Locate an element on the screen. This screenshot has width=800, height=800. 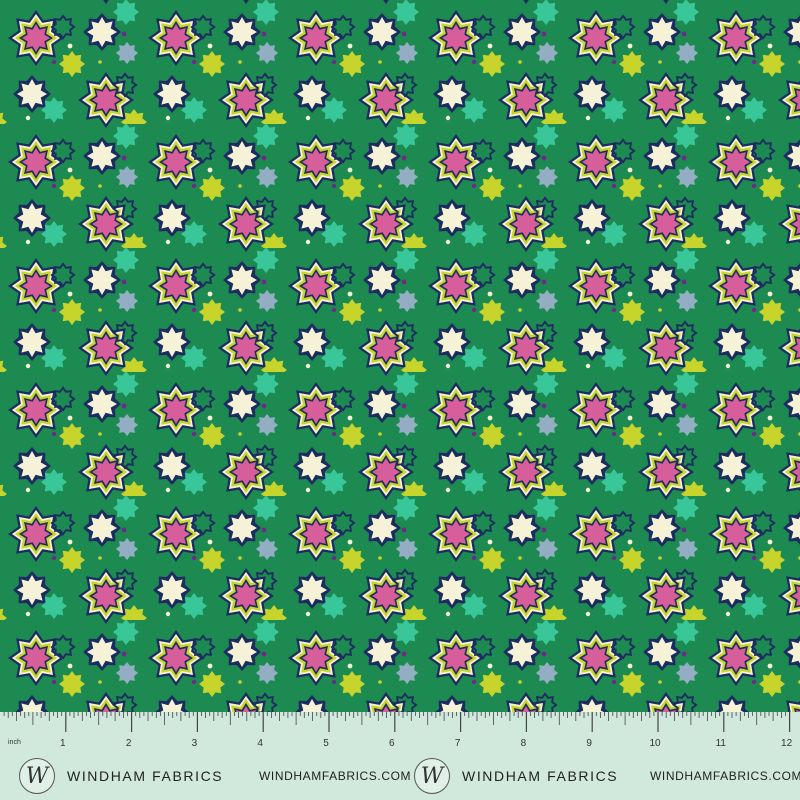
brand-block-left: W WINDHAM FABRICS is located at coordinates (121, 776).